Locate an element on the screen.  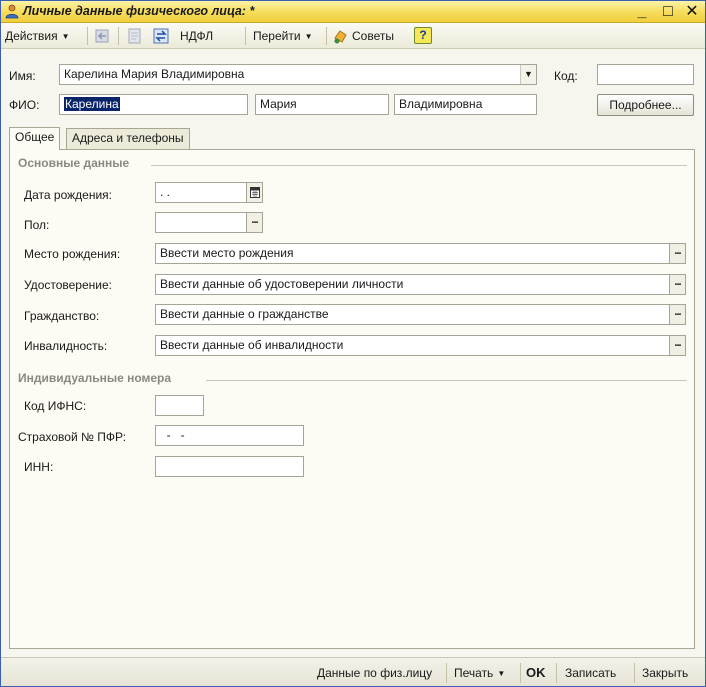
actions-menu: Действия ▼ is located at coordinates (37, 36).